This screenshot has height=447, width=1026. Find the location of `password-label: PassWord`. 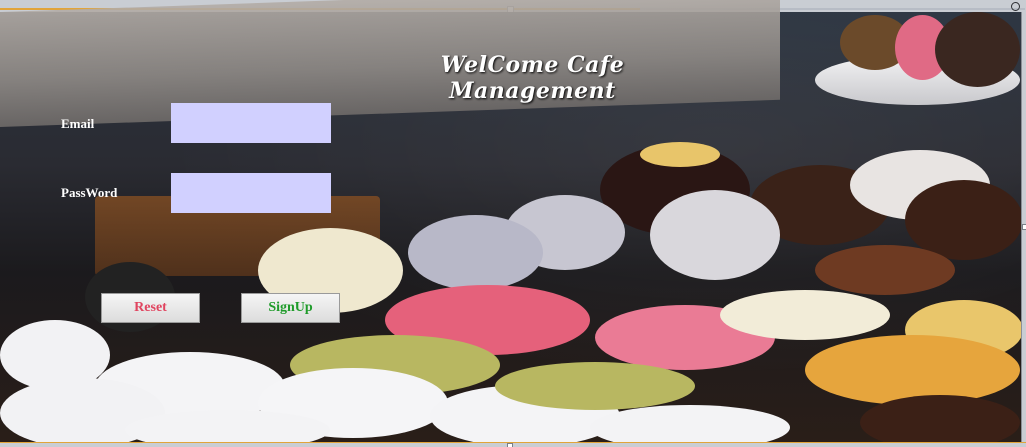

password-label: PassWord is located at coordinates (89, 192).